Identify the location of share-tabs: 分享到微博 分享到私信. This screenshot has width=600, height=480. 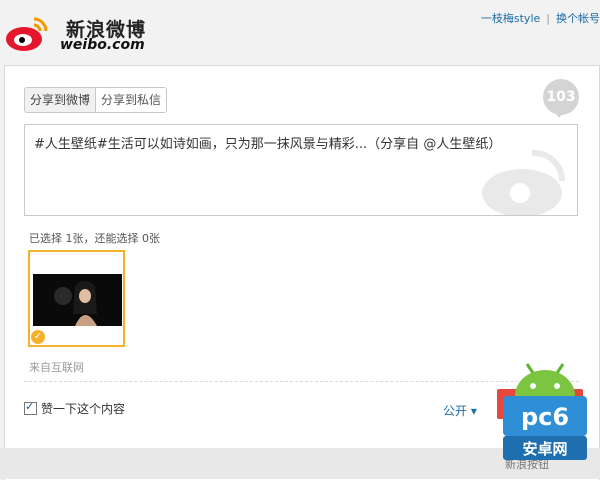
(96, 100).